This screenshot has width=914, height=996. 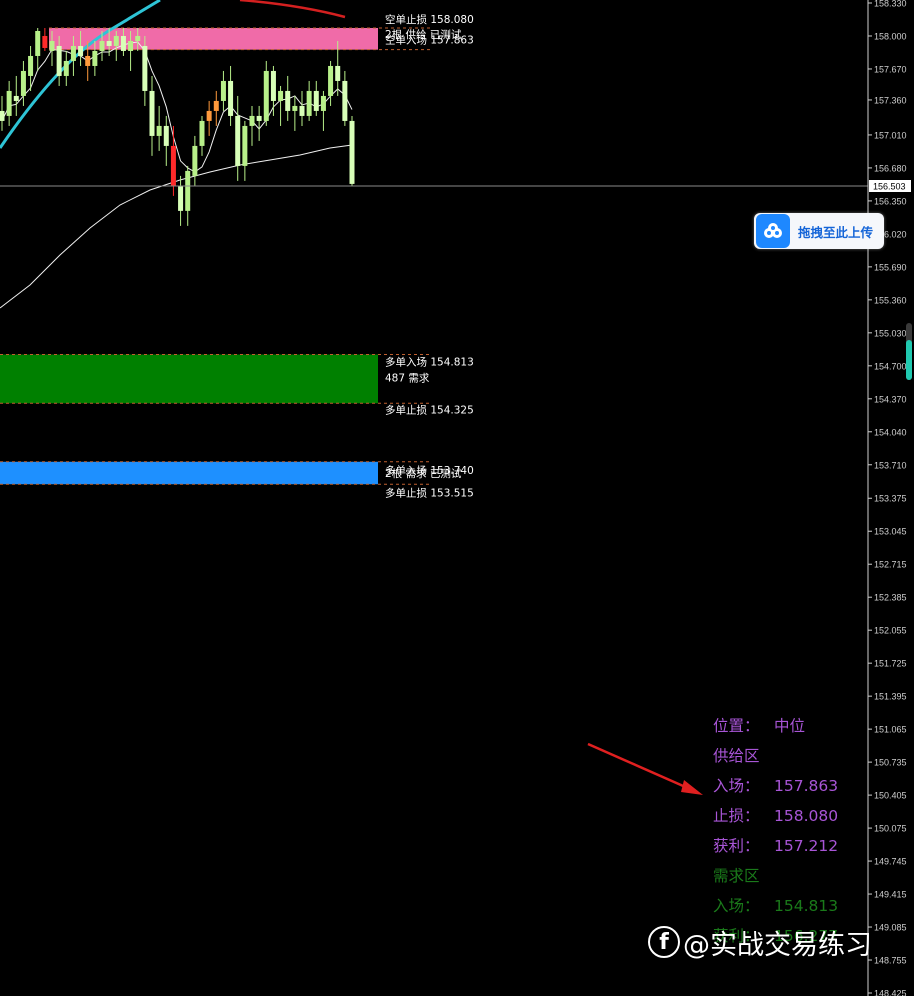 What do you see at coordinates (890, 862) in the screenshot?
I see `y-tick-label: 149.745` at bounding box center [890, 862].